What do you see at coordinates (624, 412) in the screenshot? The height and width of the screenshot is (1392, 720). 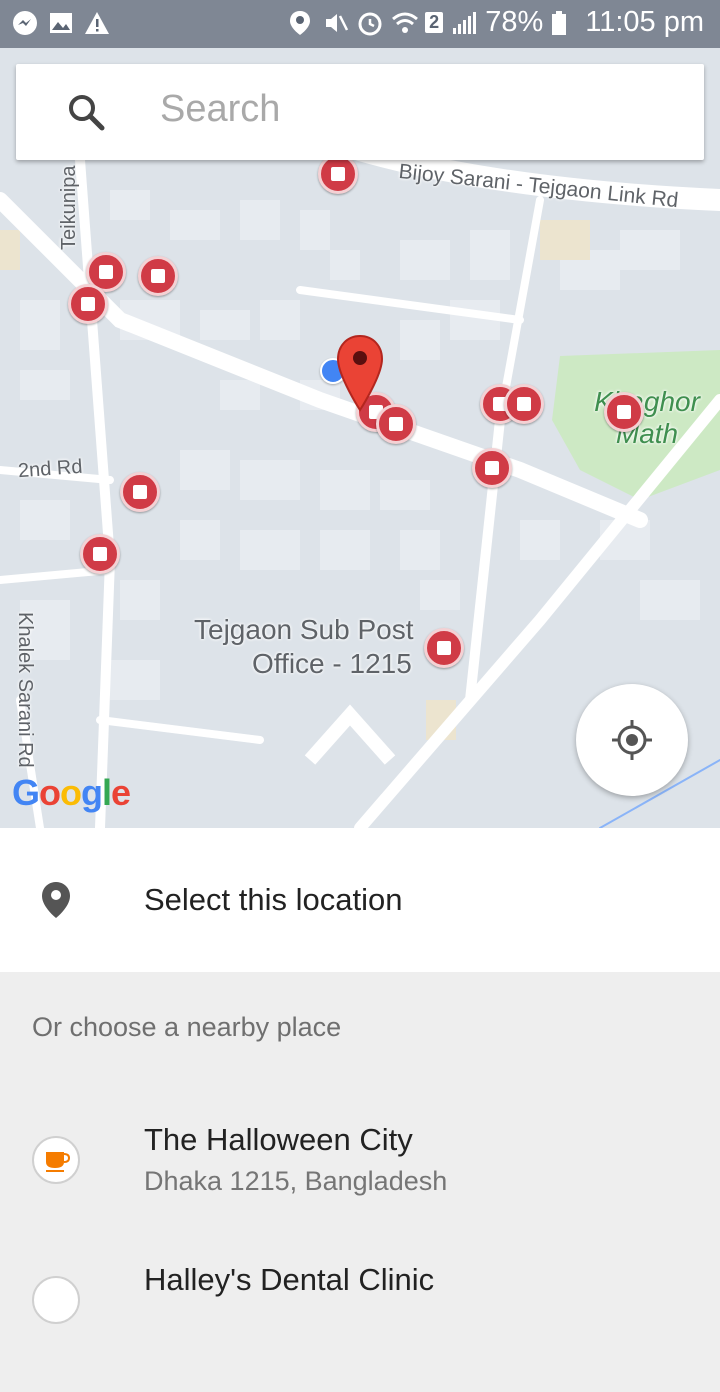 I see `poi-park-marker` at bounding box center [624, 412].